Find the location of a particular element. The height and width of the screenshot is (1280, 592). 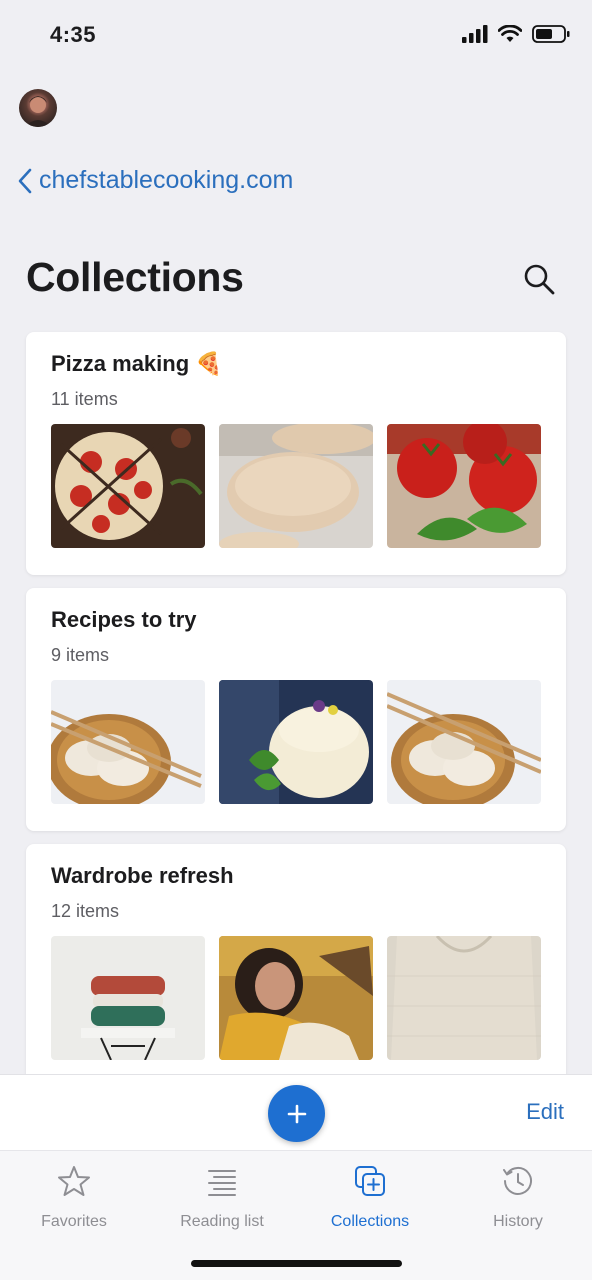

tab-reading-list: Reading list is located at coordinates (222, 1197).